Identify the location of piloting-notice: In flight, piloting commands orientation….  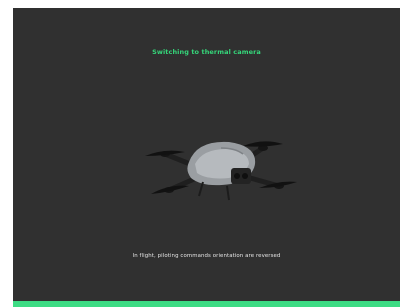
(206, 256).